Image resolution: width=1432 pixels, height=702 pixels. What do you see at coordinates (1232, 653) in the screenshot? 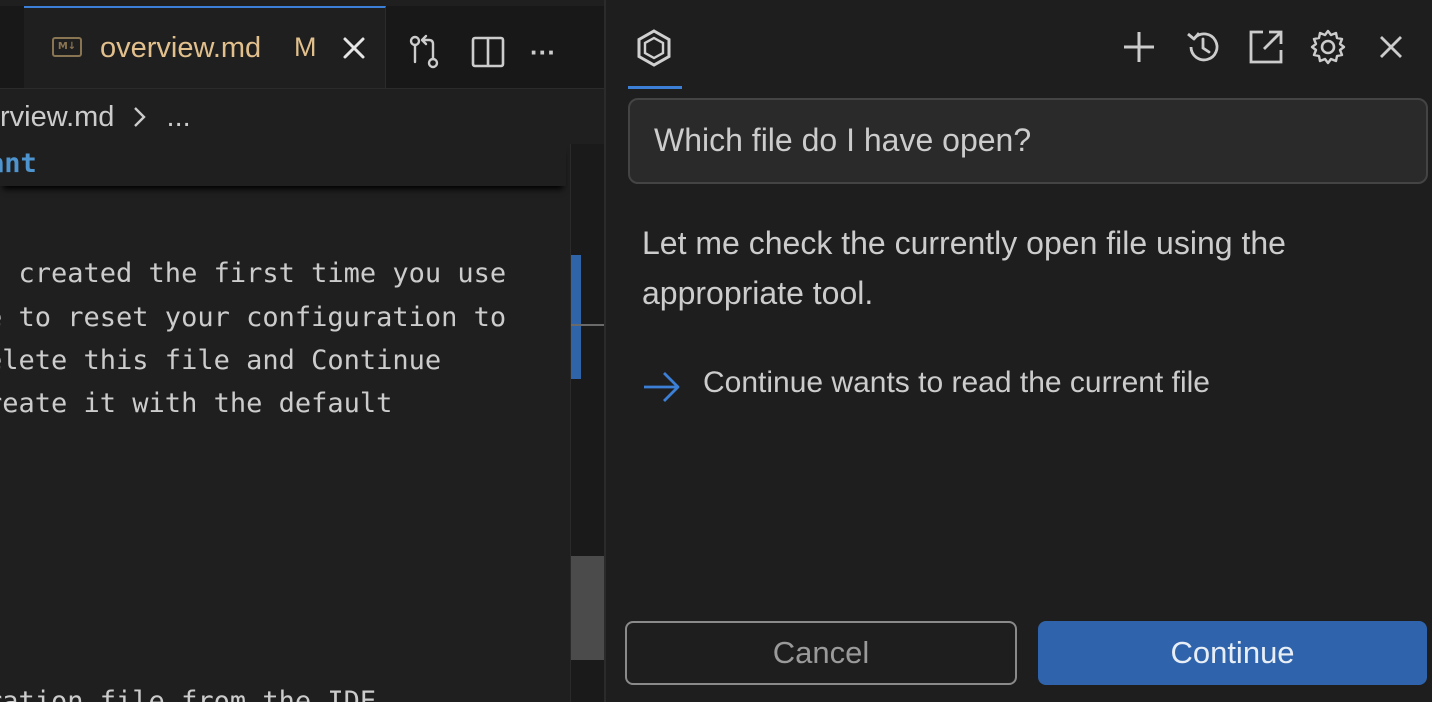
I see `continue-button: Continue` at bounding box center [1232, 653].